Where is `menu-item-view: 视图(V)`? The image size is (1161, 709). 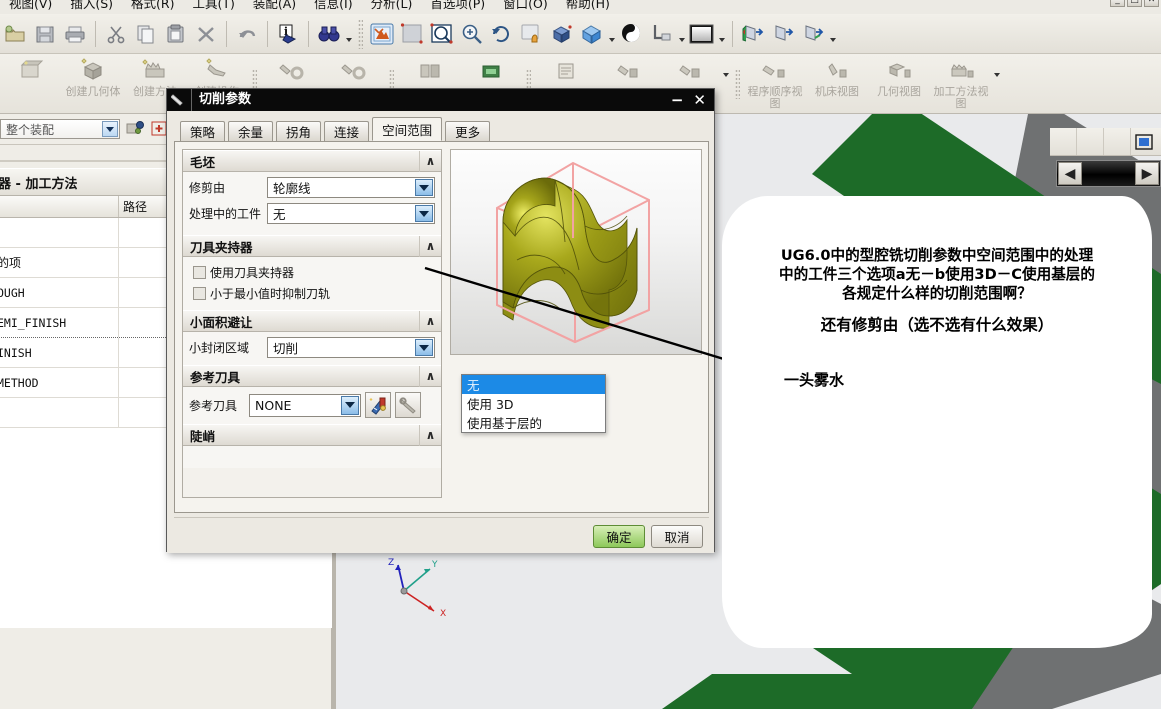 menu-item-view: 视图(V) is located at coordinates (30, 6).